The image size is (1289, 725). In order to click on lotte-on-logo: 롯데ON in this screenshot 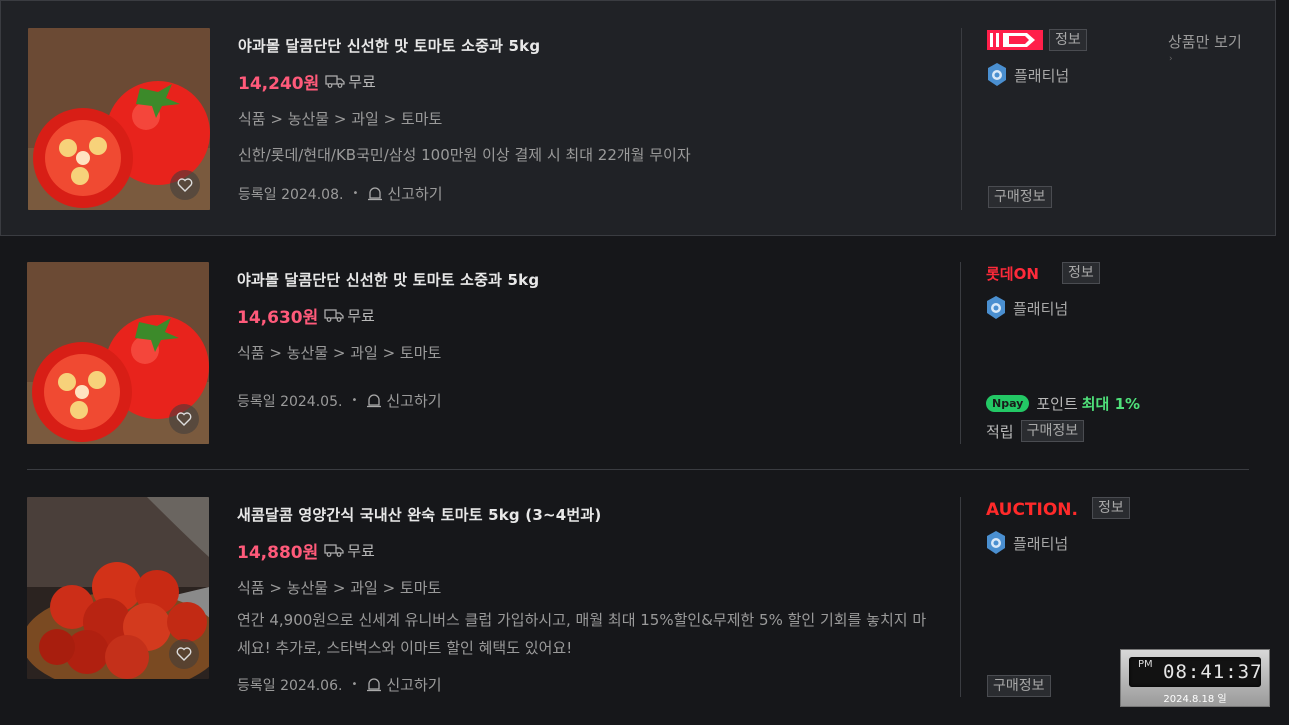, I will do `click(1022, 273)`.